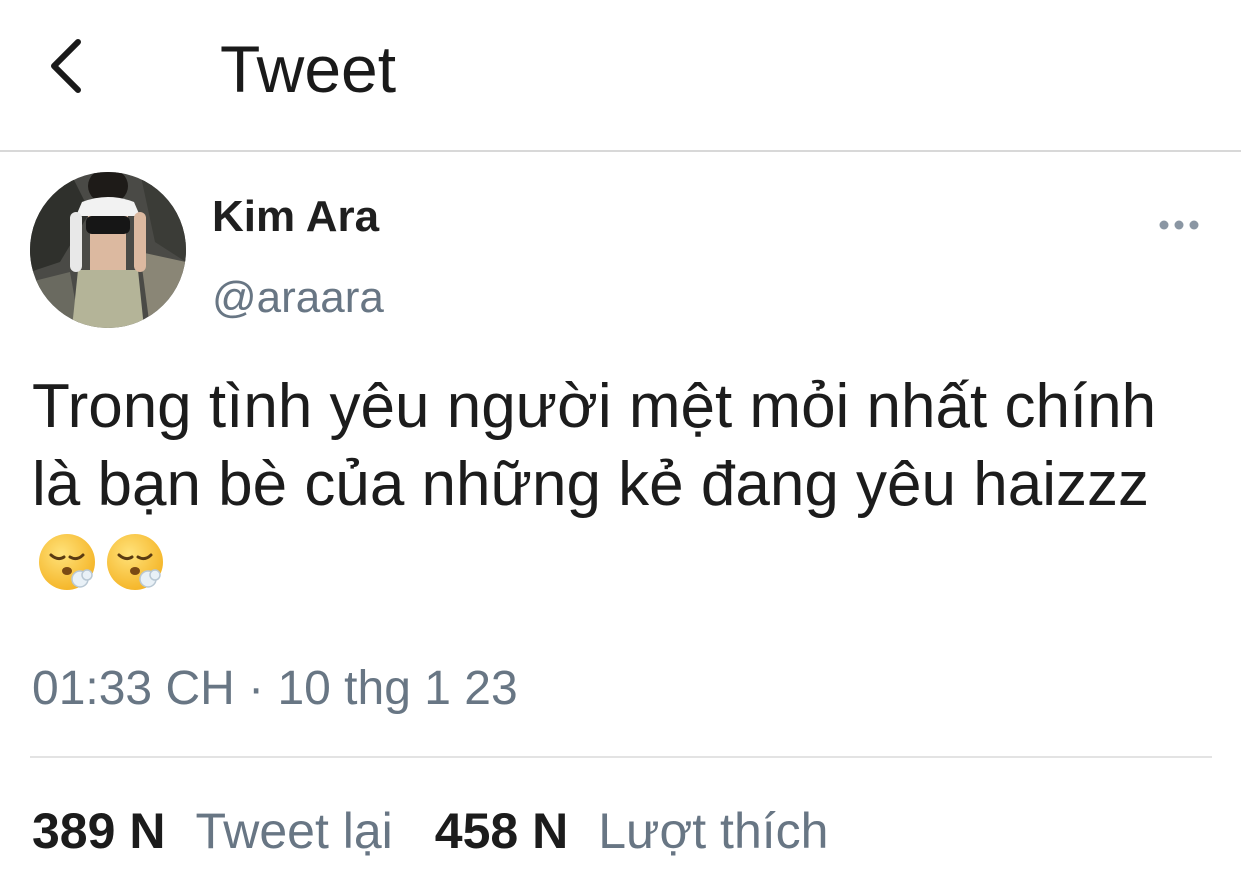  I want to click on user-handle: @araara, so click(298, 298).